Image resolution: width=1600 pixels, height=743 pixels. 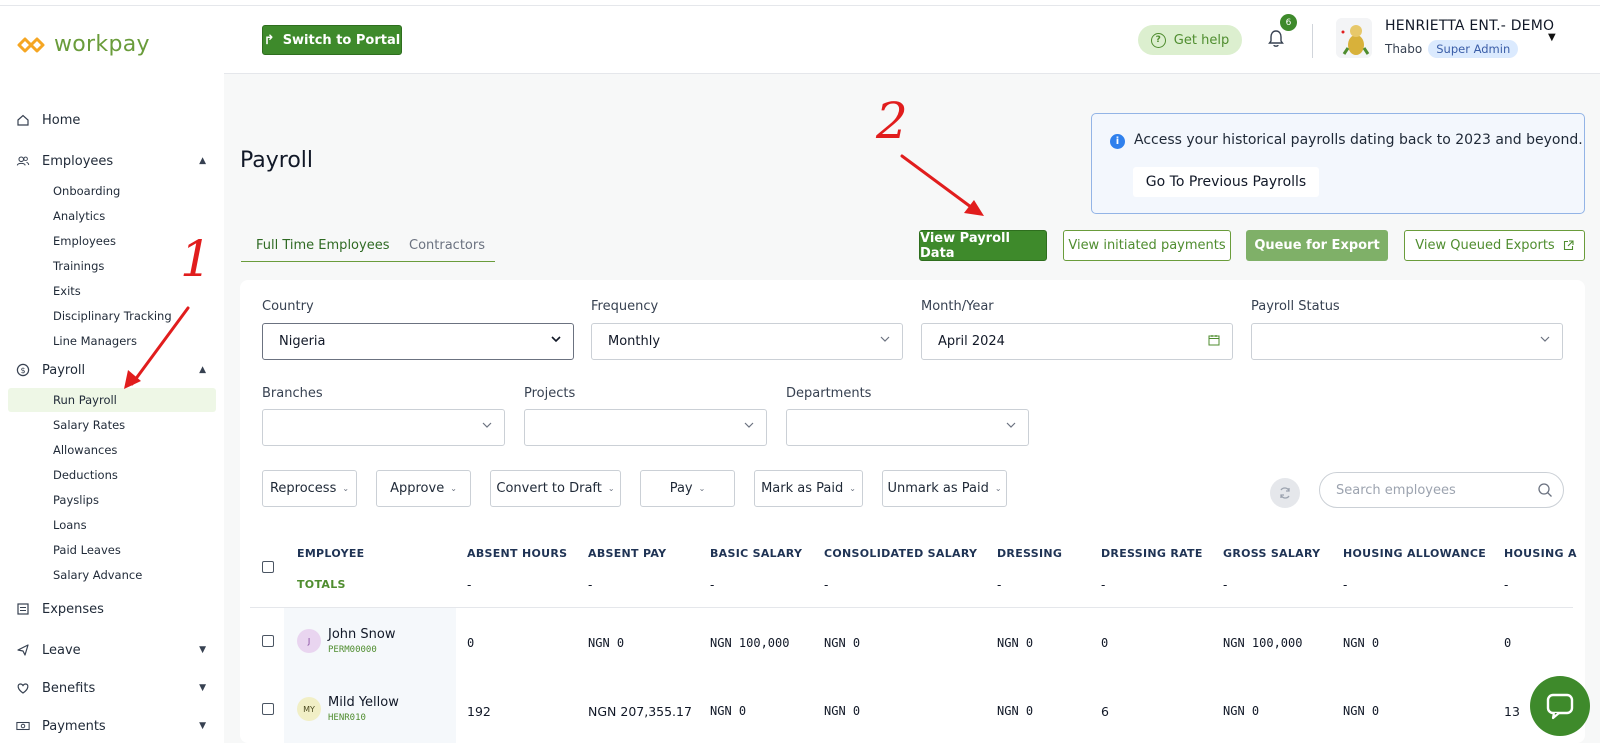 What do you see at coordinates (83, 44) in the screenshot?
I see `workpay-logo: workpay` at bounding box center [83, 44].